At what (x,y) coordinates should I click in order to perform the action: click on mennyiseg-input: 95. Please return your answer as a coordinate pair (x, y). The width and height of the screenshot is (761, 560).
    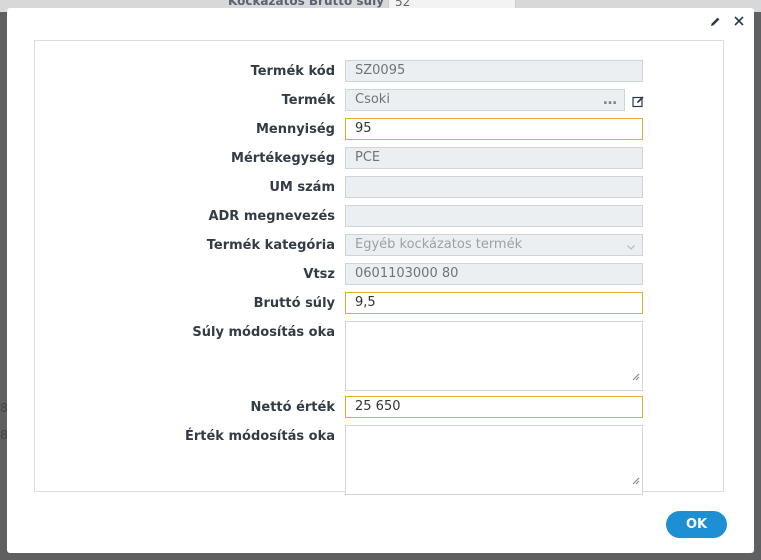
    Looking at the image, I should click on (494, 129).